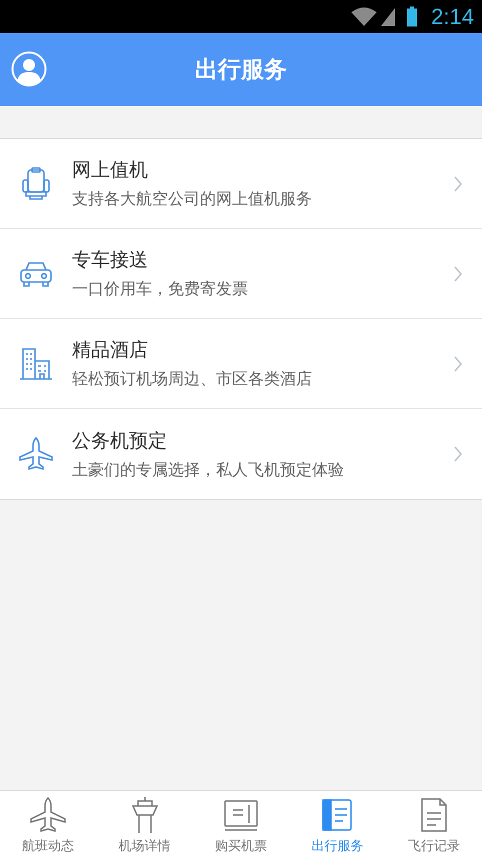 The image size is (482, 858). What do you see at coordinates (208, 470) in the screenshot?
I see `service-description: 土豪们的专属选择，私人飞机预定体验` at bounding box center [208, 470].